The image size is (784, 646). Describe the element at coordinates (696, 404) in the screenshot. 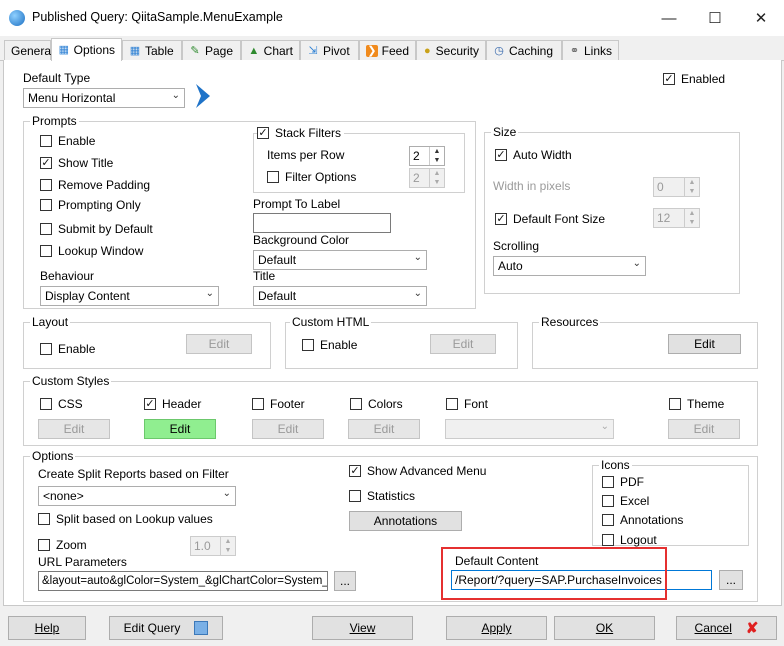

I see `theme-checkbox: Theme` at that location.